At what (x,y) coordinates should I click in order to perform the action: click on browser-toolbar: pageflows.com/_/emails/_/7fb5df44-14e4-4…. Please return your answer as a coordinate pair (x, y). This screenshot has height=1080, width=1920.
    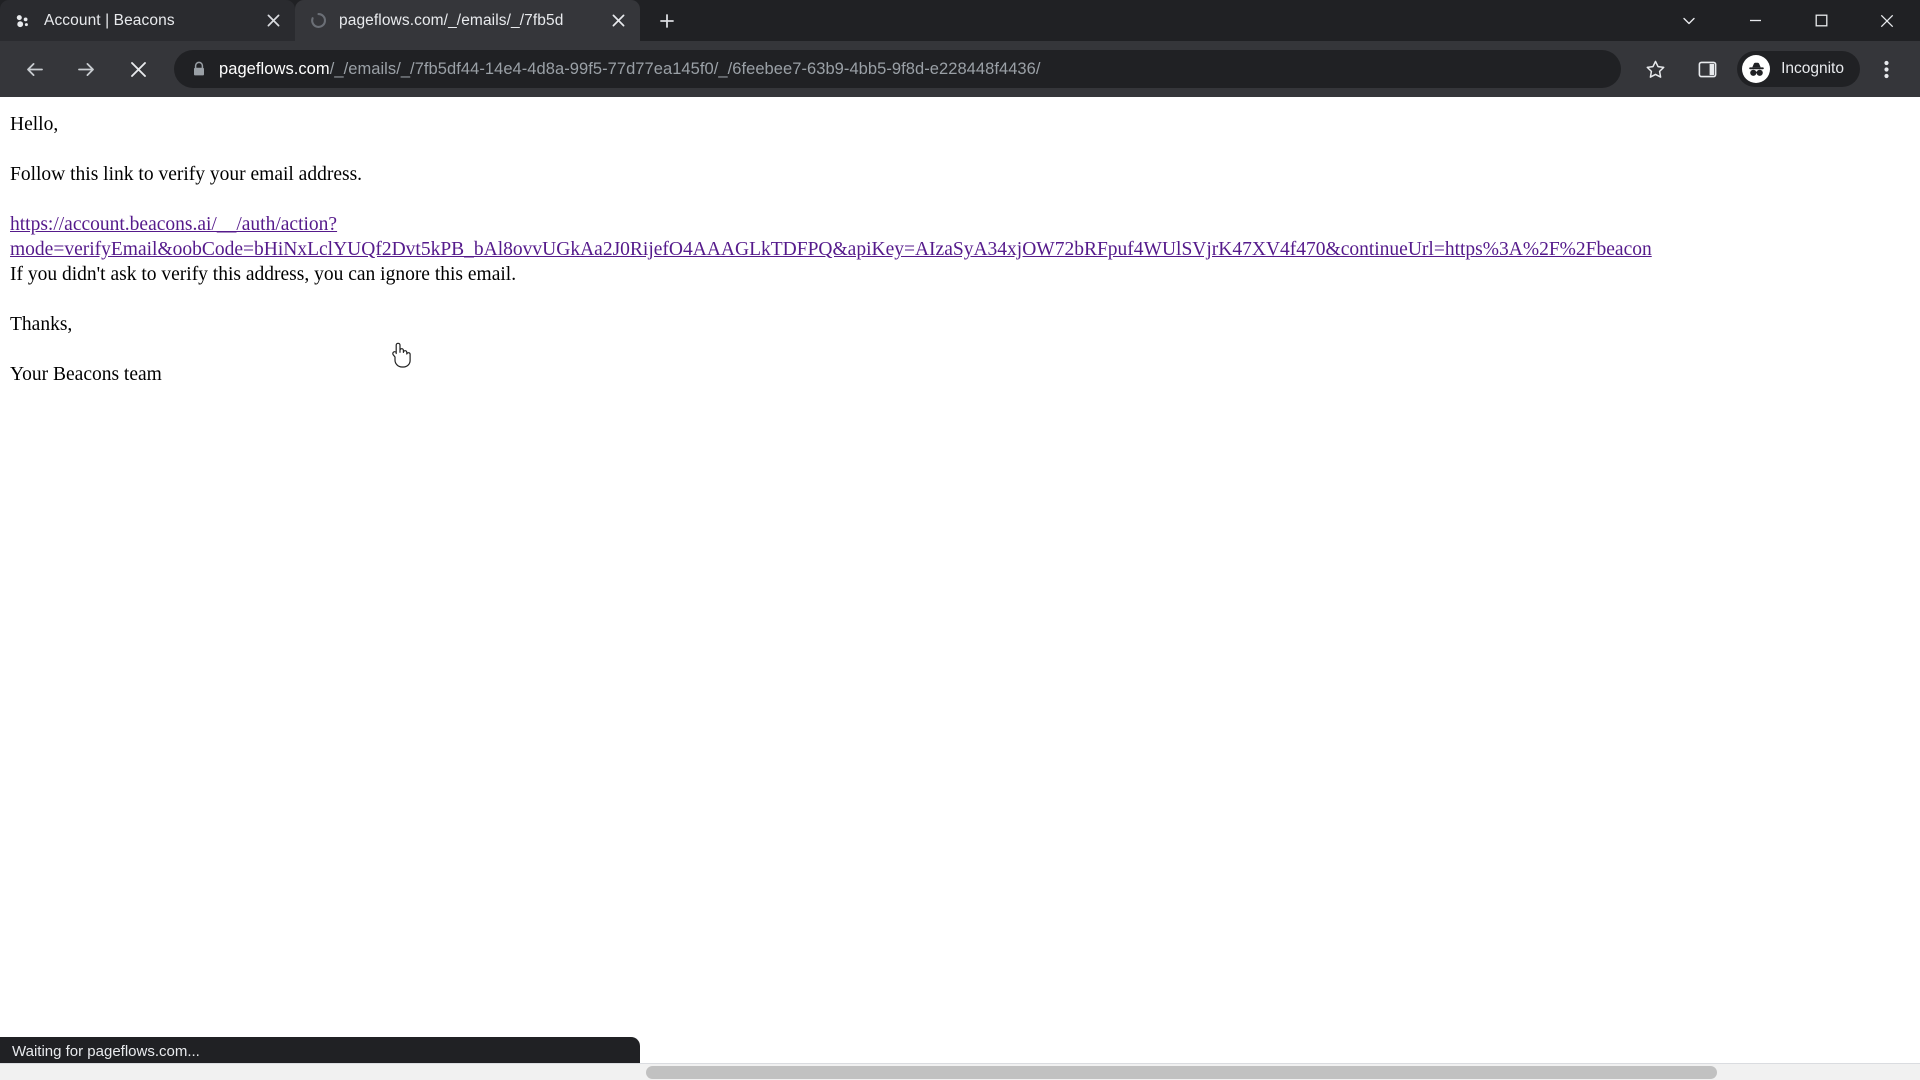
    Looking at the image, I should click on (960, 69).